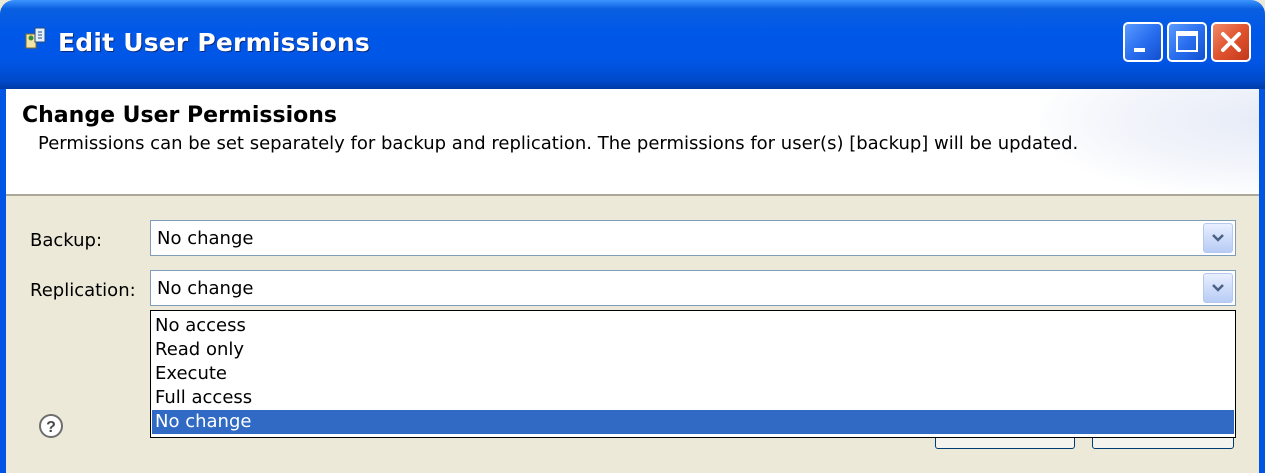 This screenshot has width=1265, height=473. Describe the element at coordinates (1262, 281) in the screenshot. I see `window-border-right` at that location.